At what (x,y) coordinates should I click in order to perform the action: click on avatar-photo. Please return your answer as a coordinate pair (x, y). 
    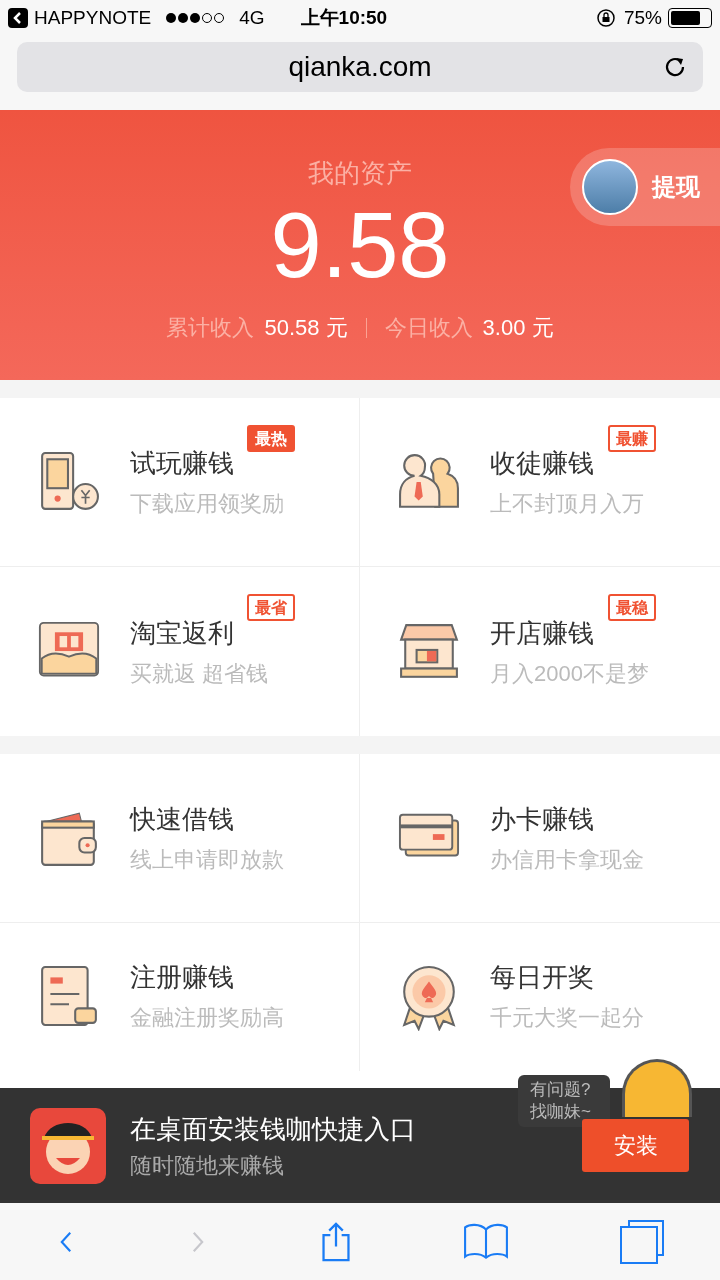
    Looking at the image, I should click on (610, 187).